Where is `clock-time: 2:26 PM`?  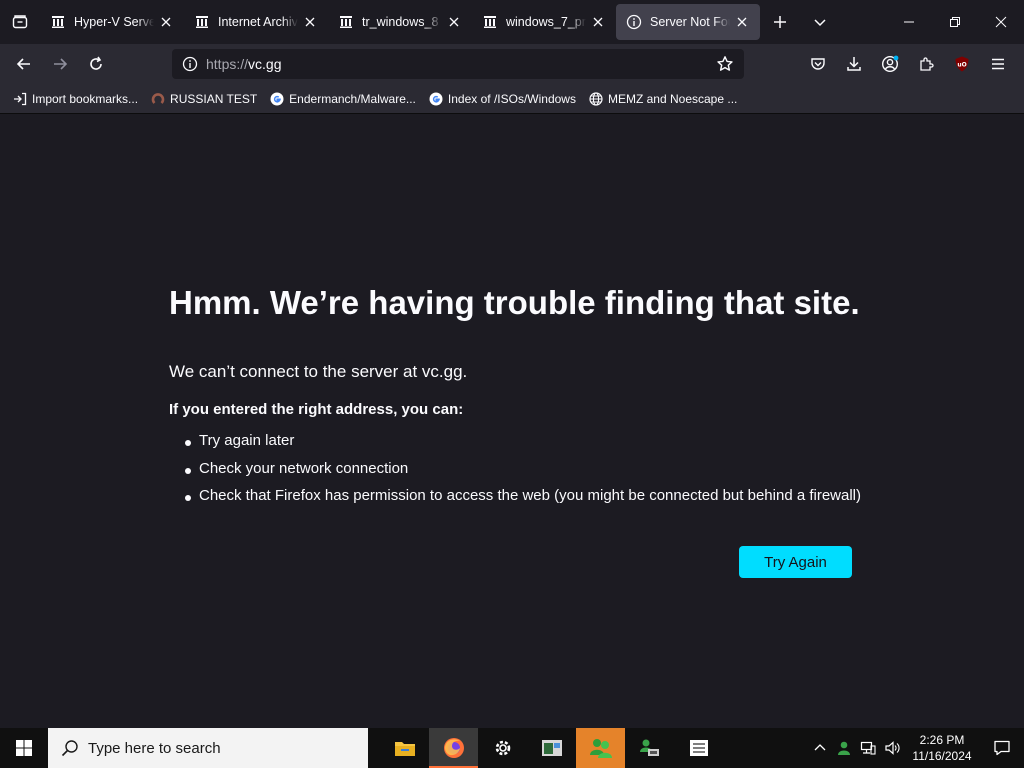 clock-time: 2:26 PM is located at coordinates (942, 740).